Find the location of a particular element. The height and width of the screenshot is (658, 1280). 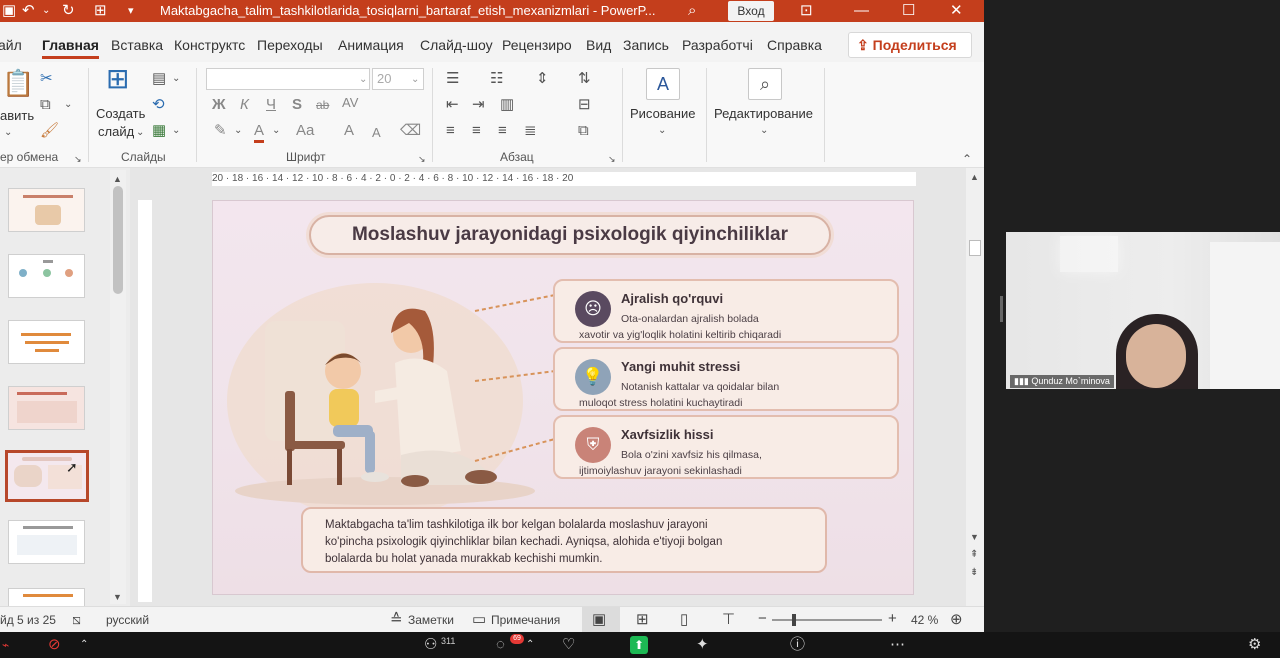

new-slide-label: Создать is located at coordinates (120, 113).